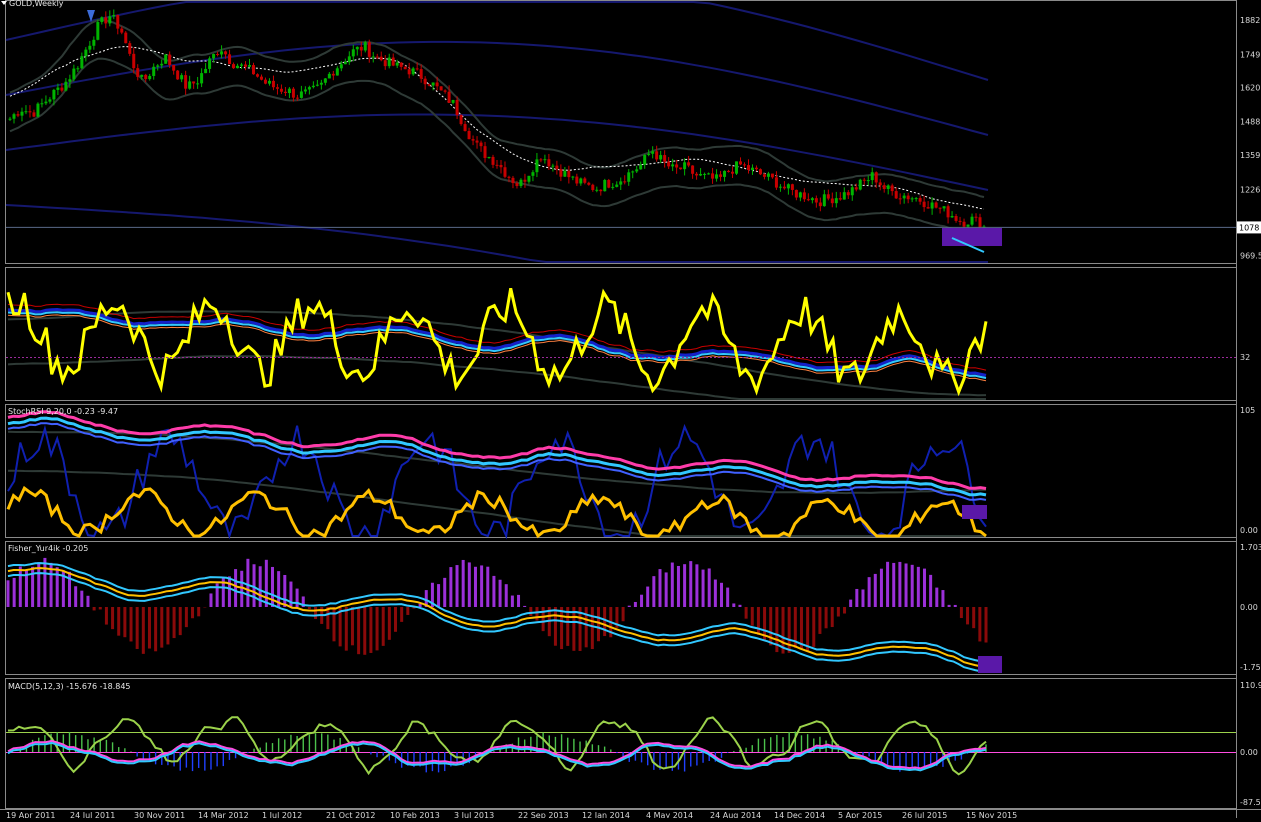 The width and height of the screenshot is (1261, 822). I want to click on price-tick-label: 1226, so click(1250, 189).